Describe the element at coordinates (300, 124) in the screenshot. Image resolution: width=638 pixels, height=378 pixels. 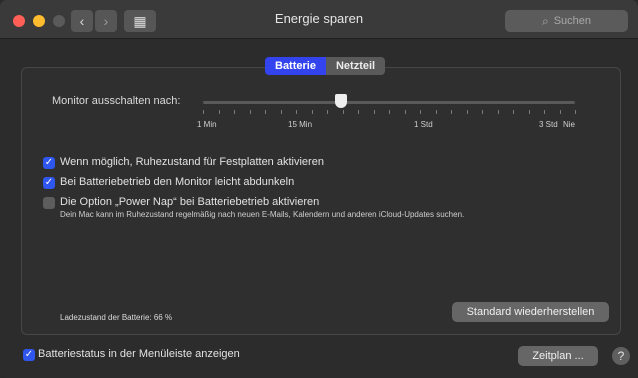
I see `tick-label: 15 Min` at that location.